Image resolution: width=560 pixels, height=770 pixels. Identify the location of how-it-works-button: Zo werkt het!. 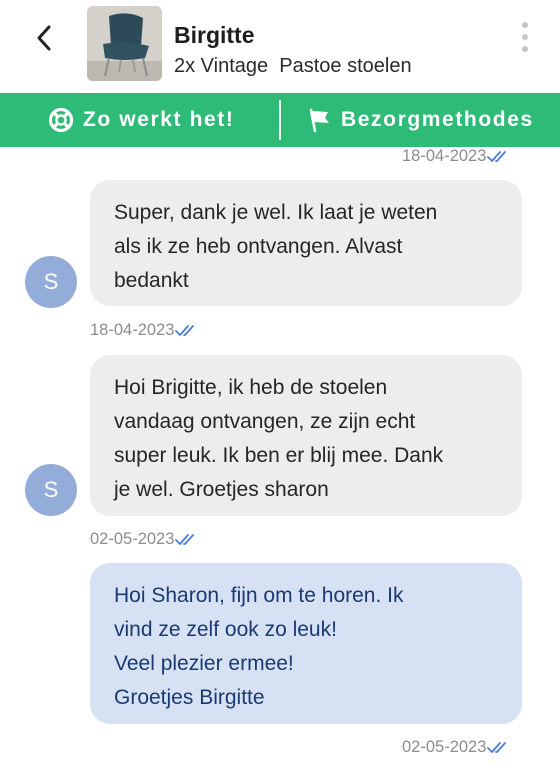
(141, 120).